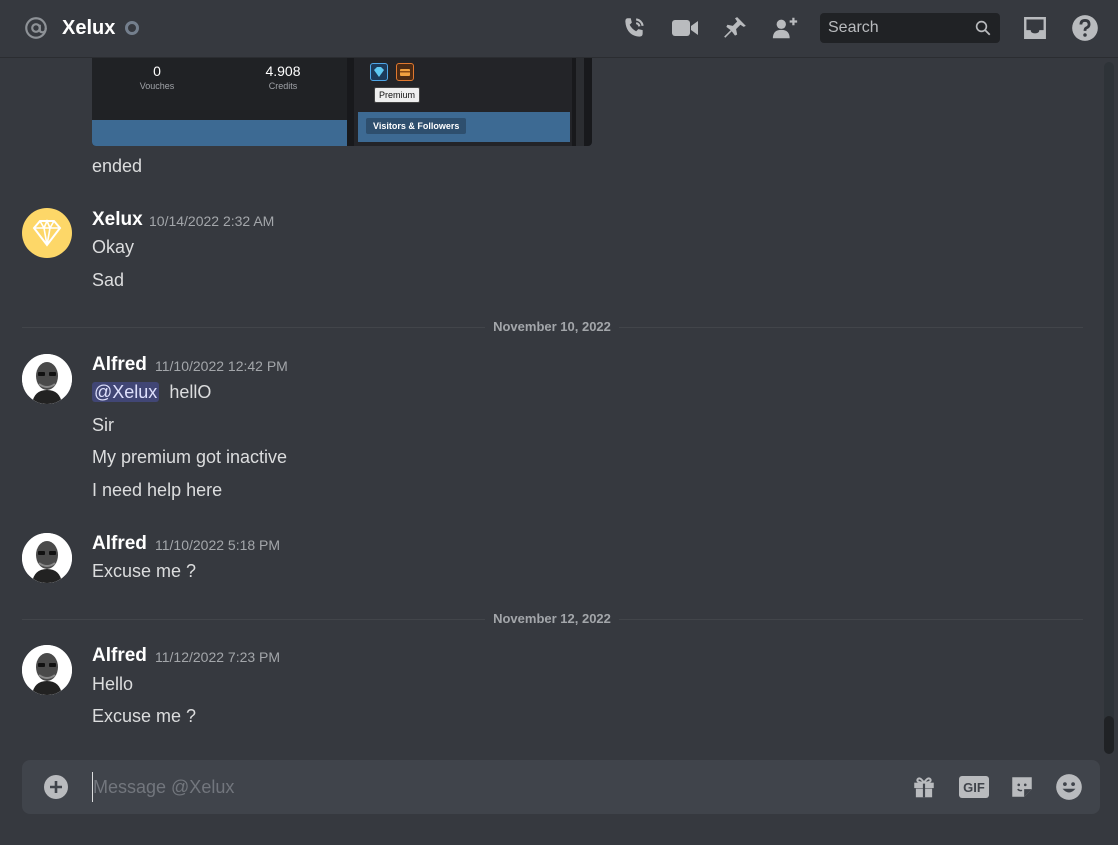 The height and width of the screenshot is (845, 1118). Describe the element at coordinates (735, 28) in the screenshot. I see `pin-icon` at that location.